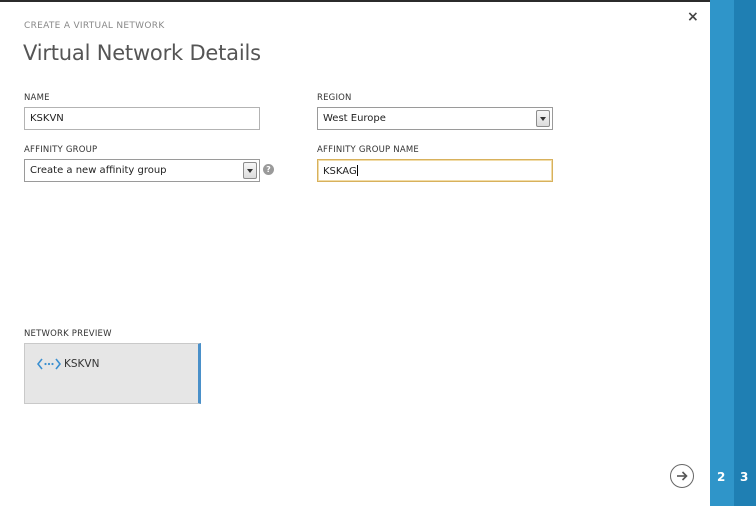  What do you see at coordinates (355, 1) in the screenshot?
I see `top-border` at bounding box center [355, 1].